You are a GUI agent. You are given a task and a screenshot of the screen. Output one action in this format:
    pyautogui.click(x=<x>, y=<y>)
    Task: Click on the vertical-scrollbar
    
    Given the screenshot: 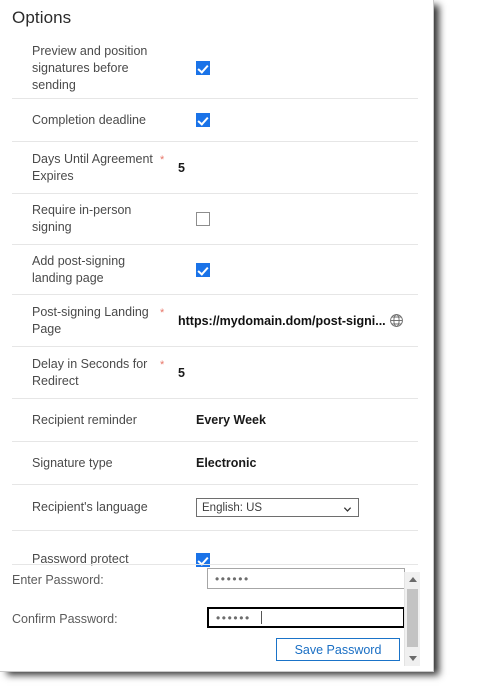 What is the action you would take?
    pyautogui.click(x=412, y=619)
    